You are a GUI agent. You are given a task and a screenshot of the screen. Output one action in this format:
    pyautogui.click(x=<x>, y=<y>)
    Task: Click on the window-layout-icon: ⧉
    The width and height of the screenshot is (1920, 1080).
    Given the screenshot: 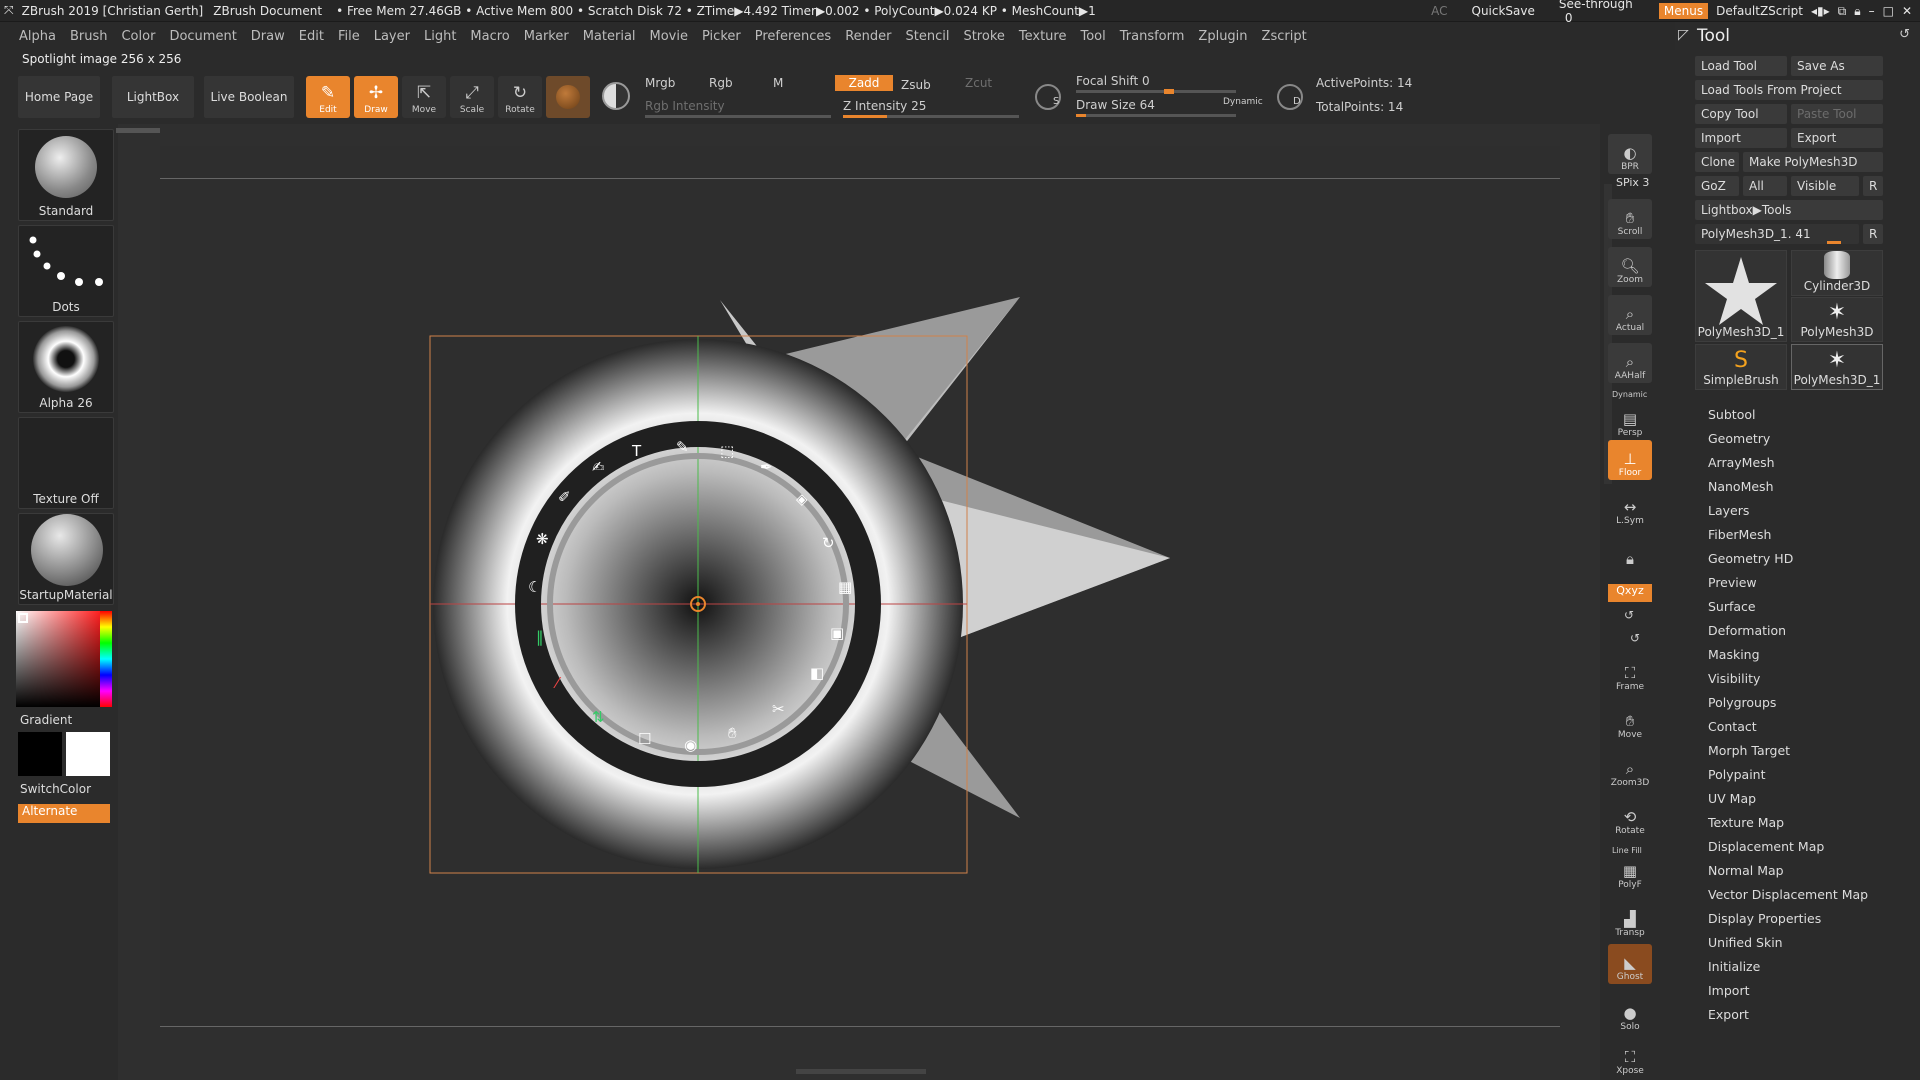 What is the action you would take?
    pyautogui.click(x=1842, y=11)
    